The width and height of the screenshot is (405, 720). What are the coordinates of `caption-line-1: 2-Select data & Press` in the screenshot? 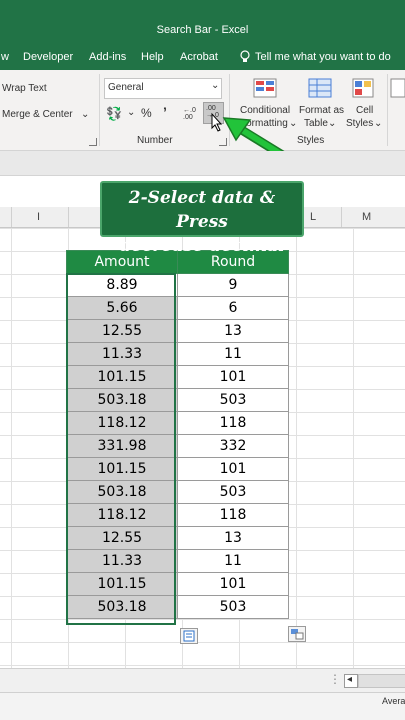 It's located at (202, 210).